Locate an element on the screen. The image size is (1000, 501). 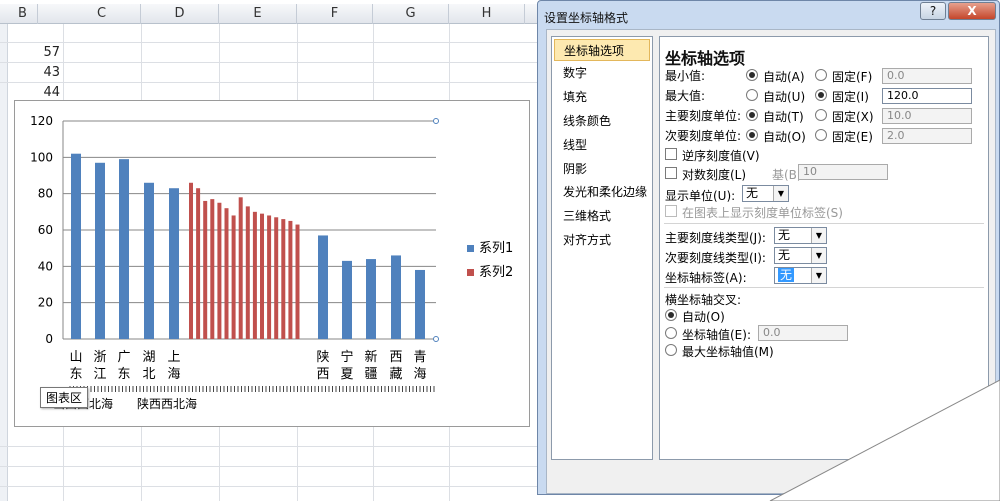
page-curl-shape is located at coordinates (884, 440).